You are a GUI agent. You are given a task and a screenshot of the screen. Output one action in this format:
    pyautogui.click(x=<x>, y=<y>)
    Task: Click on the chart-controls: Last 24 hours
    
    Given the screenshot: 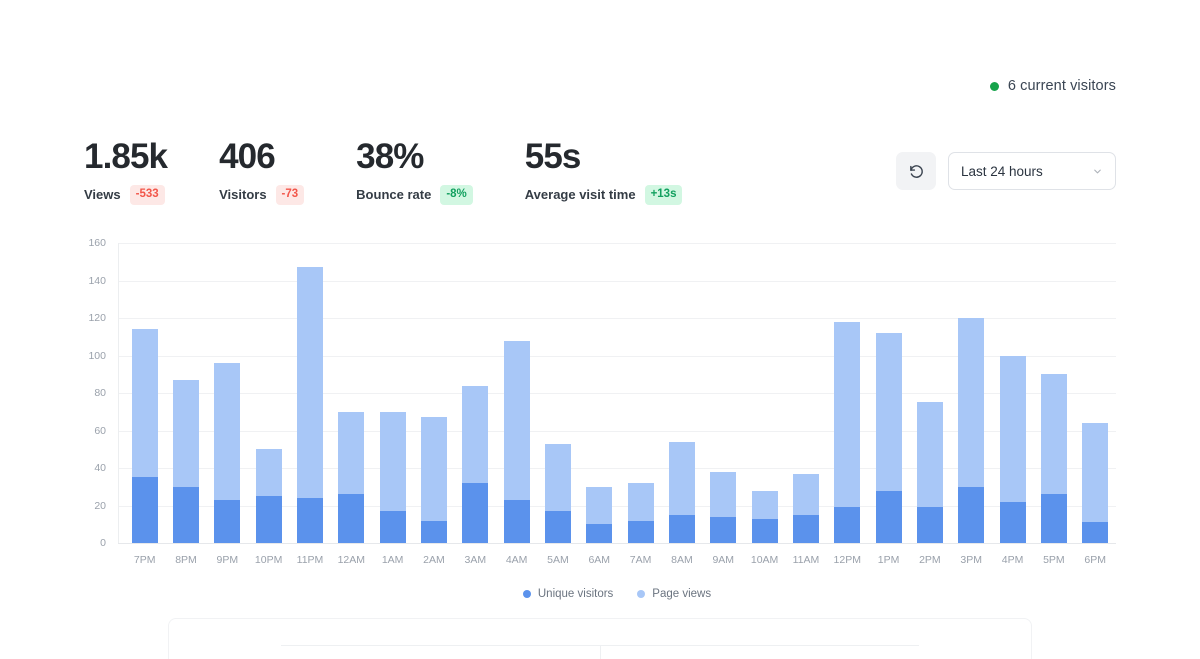 What is the action you would take?
    pyautogui.click(x=1006, y=171)
    